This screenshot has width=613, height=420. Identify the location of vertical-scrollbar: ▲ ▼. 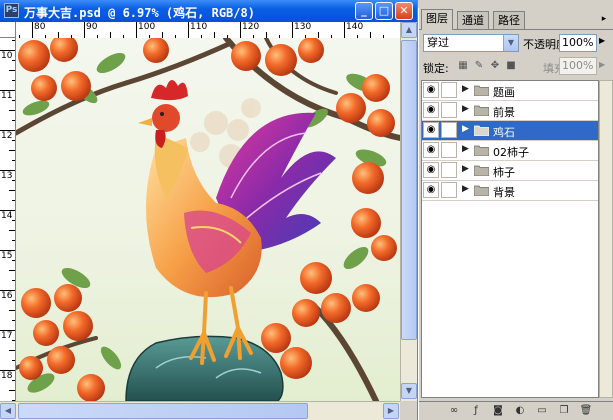
(408, 211).